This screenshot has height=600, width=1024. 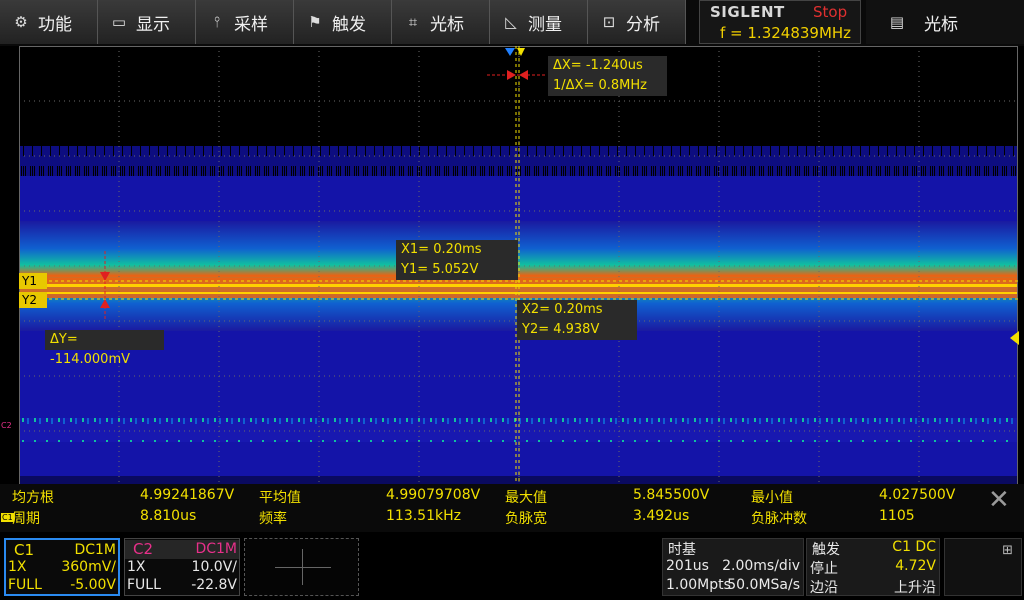 What do you see at coordinates (33, 498) in the screenshot?
I see `meas-rms-label: 均方根` at bounding box center [33, 498].